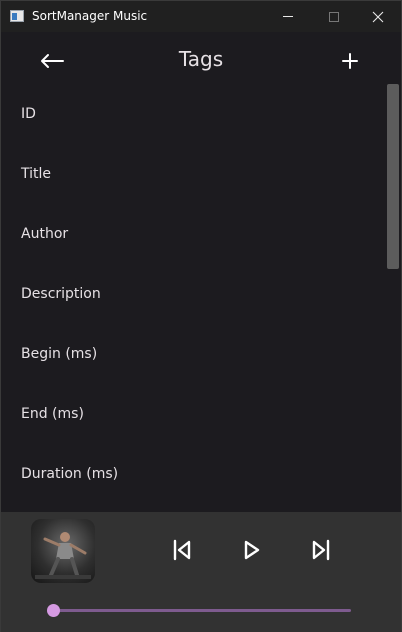  Describe the element at coordinates (193, 474) in the screenshot. I see `tag-item-duration: Duration (ms)` at that location.